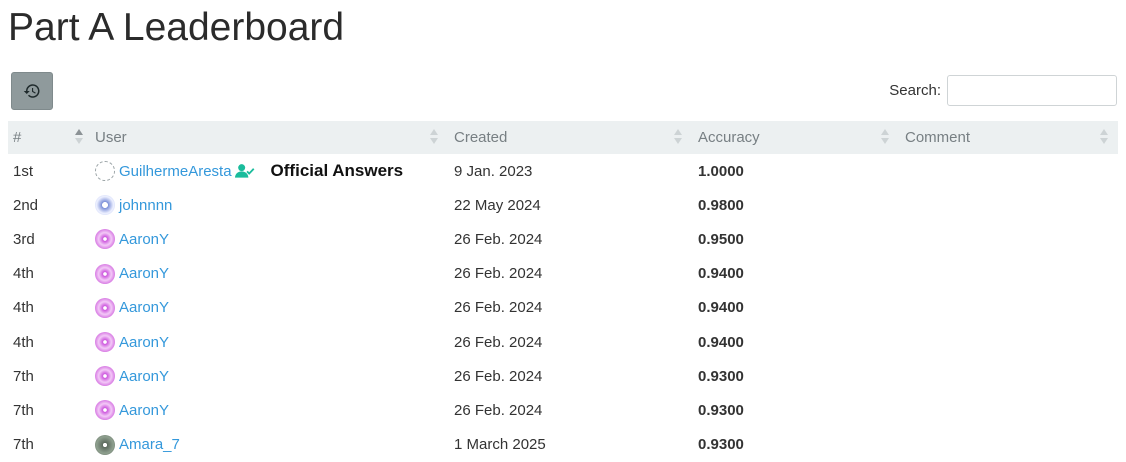 This screenshot has height=462, width=1126. What do you see at coordinates (149, 444) in the screenshot?
I see `user-link: Amara_7` at bounding box center [149, 444].